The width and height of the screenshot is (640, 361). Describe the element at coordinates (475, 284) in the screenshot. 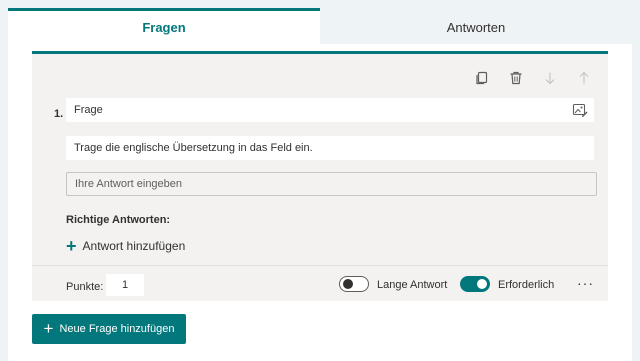

I see `required-toggle` at that location.